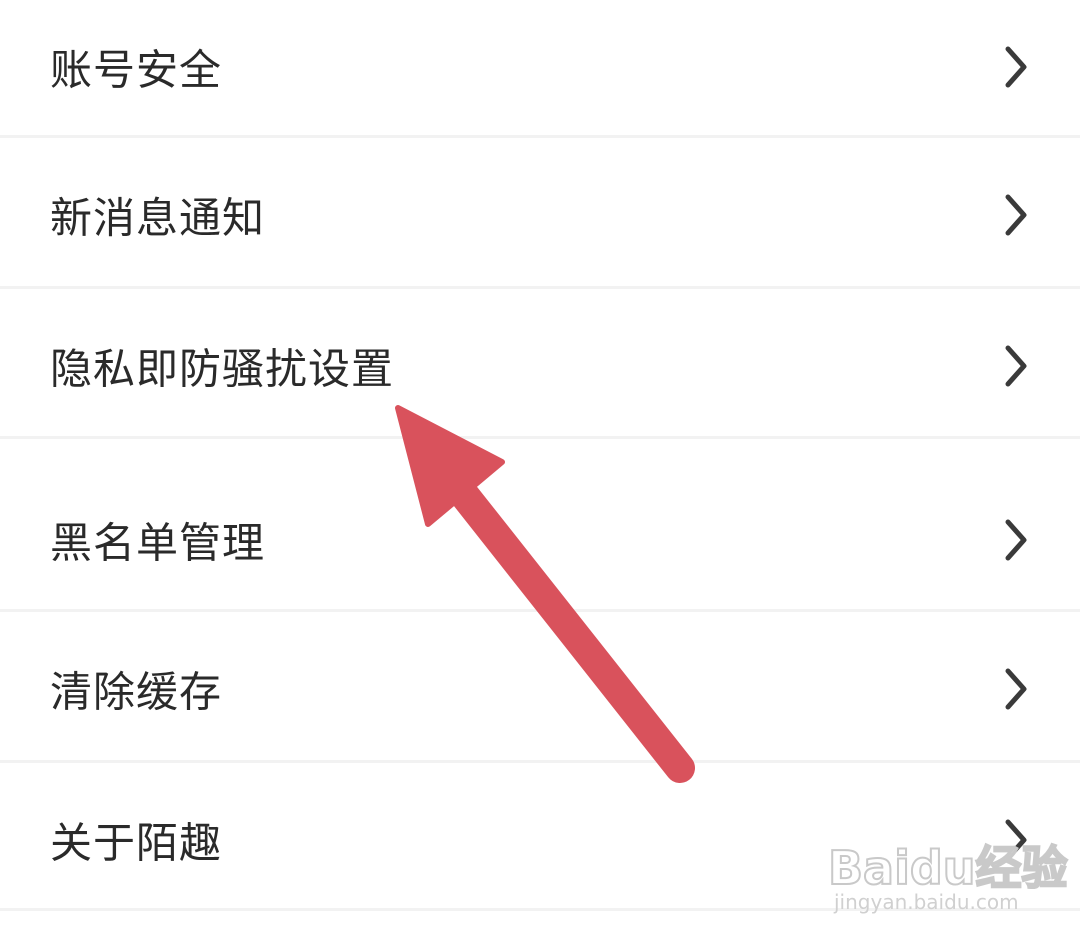 Image resolution: width=1080 pixels, height=940 pixels. I want to click on settings-item-label: 关于陌趣, so click(136, 843).